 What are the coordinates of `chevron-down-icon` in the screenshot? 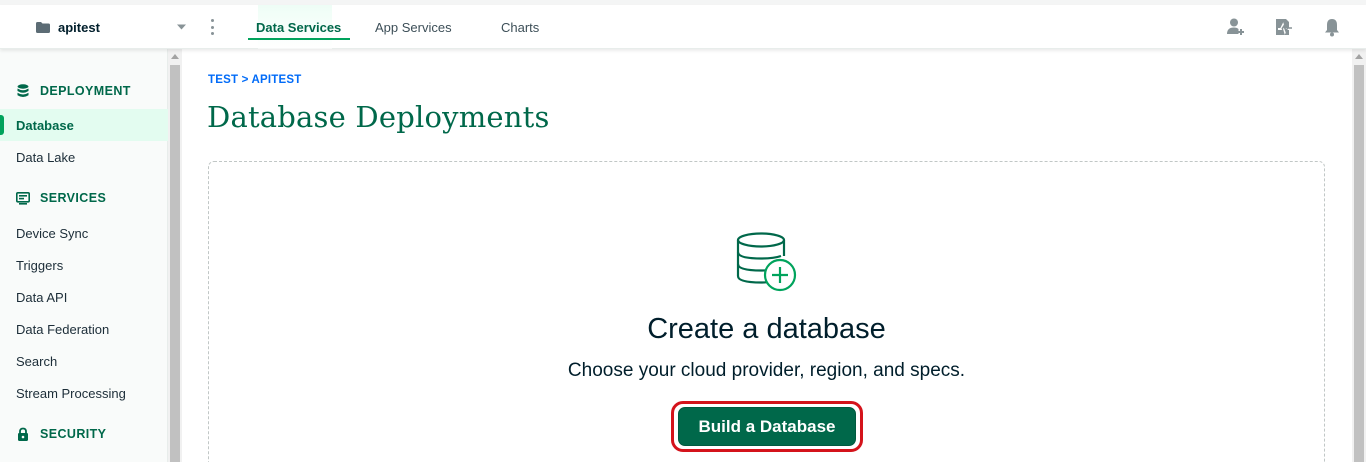 It's located at (181, 27).